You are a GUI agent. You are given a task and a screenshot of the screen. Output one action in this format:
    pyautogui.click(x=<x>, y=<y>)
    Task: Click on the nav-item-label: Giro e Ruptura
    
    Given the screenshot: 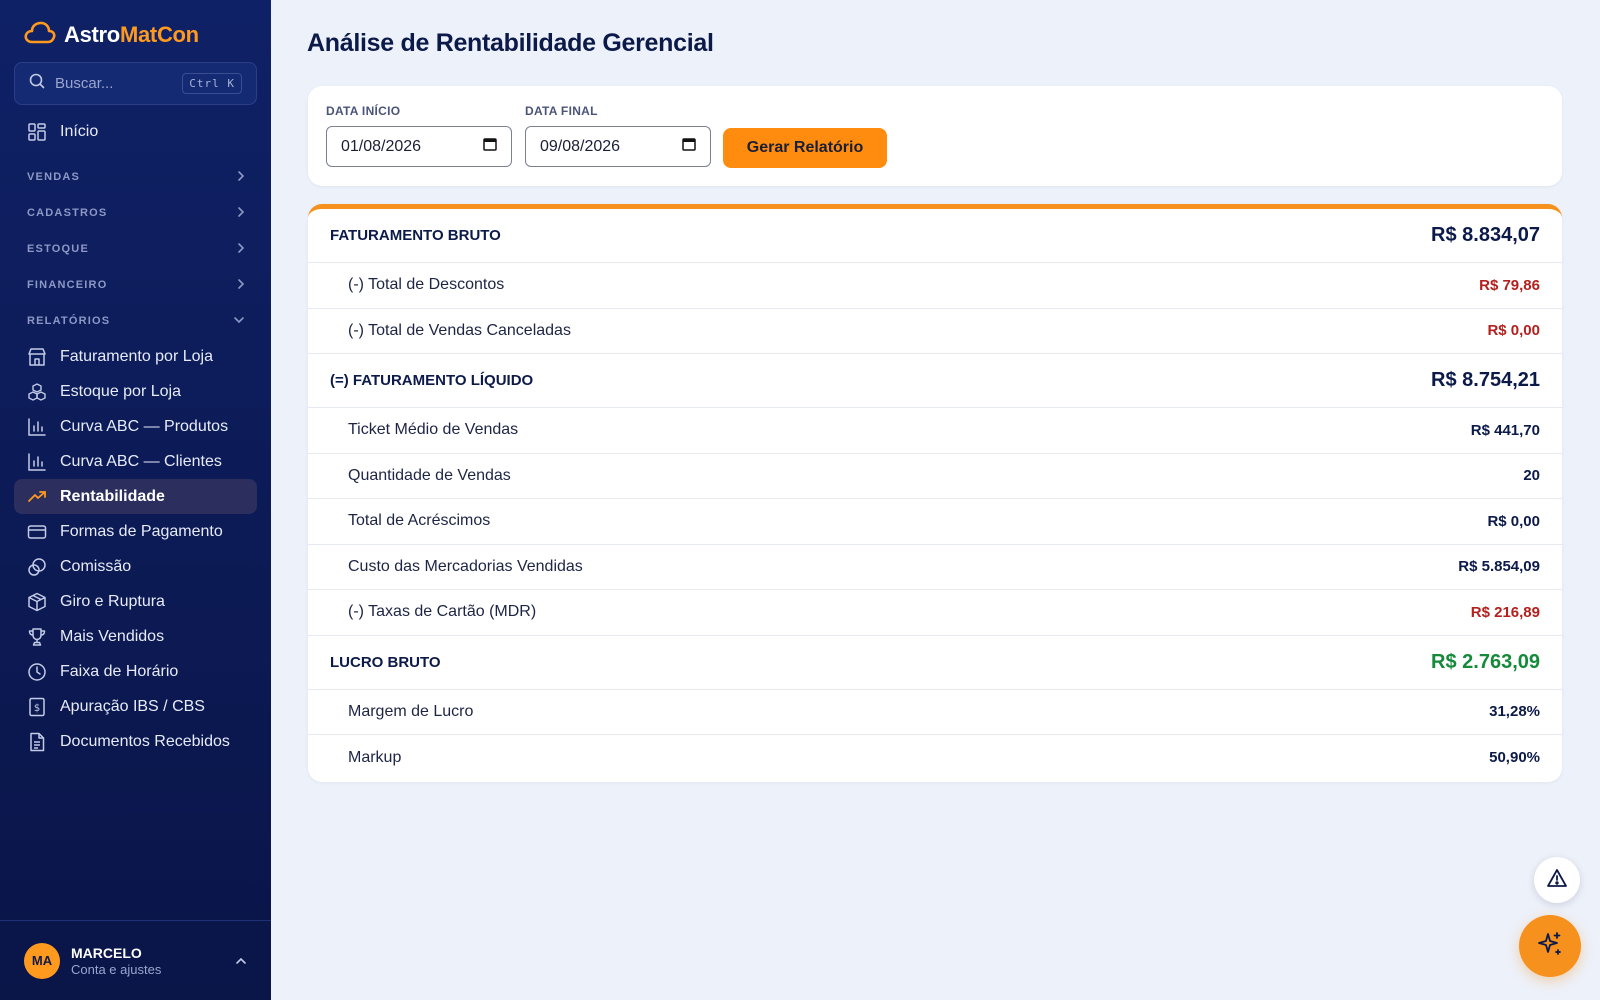 What is the action you would take?
    pyautogui.click(x=112, y=601)
    